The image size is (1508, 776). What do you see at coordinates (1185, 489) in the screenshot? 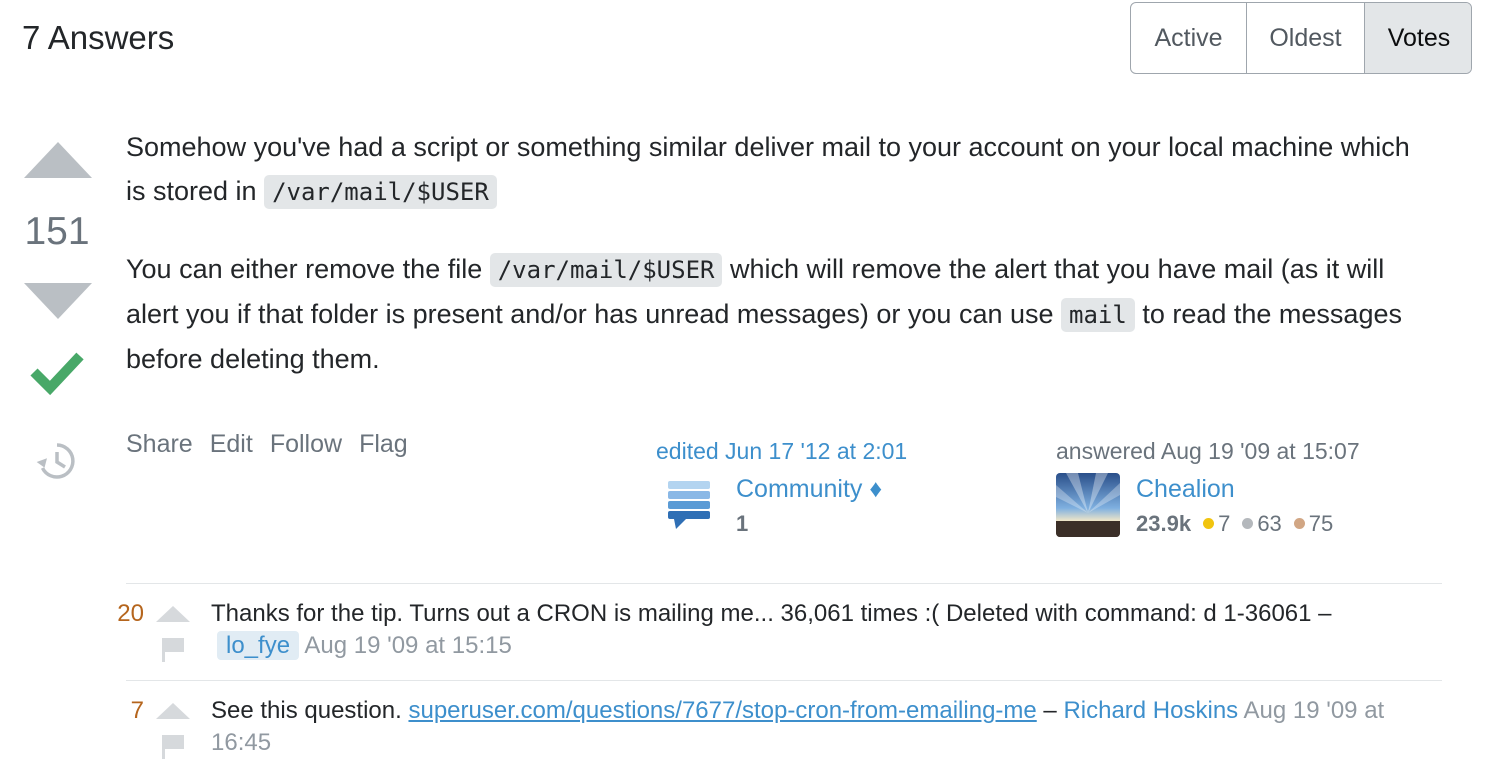
I see `author-name-link: Chealion` at bounding box center [1185, 489].